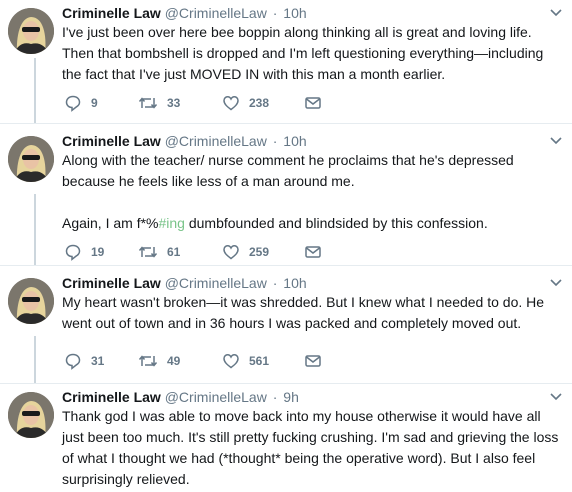  Describe the element at coordinates (172, 223) in the screenshot. I see `hashtag-link: #ing` at that location.